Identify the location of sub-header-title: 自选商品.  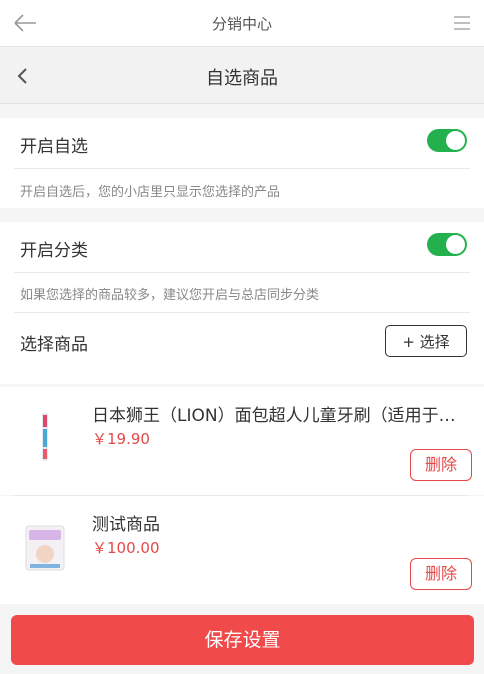
(242, 78).